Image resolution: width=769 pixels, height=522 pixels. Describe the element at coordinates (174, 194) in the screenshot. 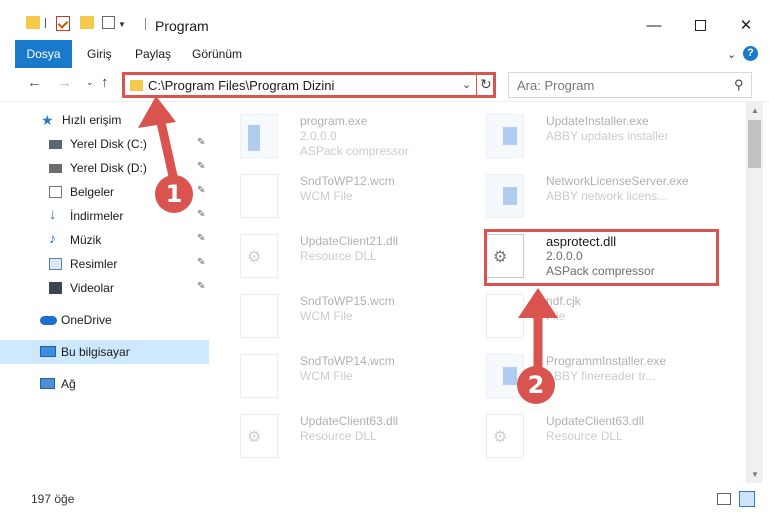

I see `annotation-badge-1: 1` at that location.